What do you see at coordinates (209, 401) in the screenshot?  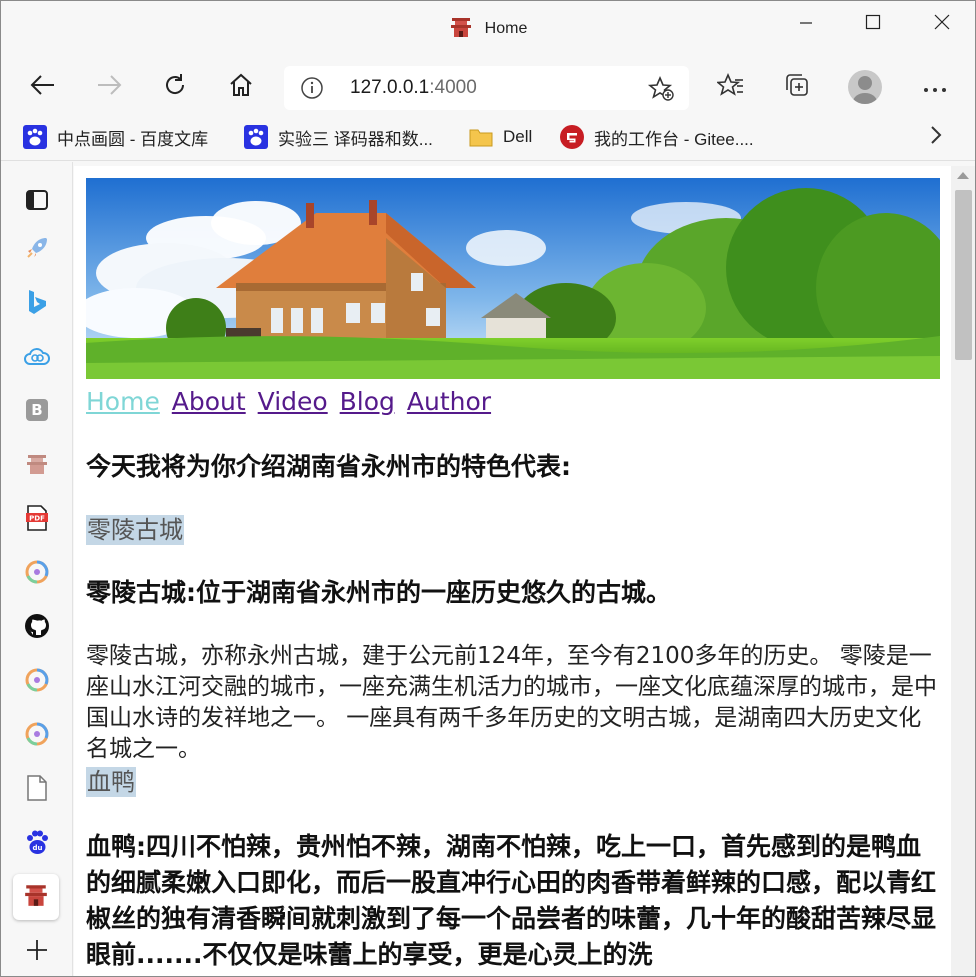 I see `nav-link-about: About` at bounding box center [209, 401].